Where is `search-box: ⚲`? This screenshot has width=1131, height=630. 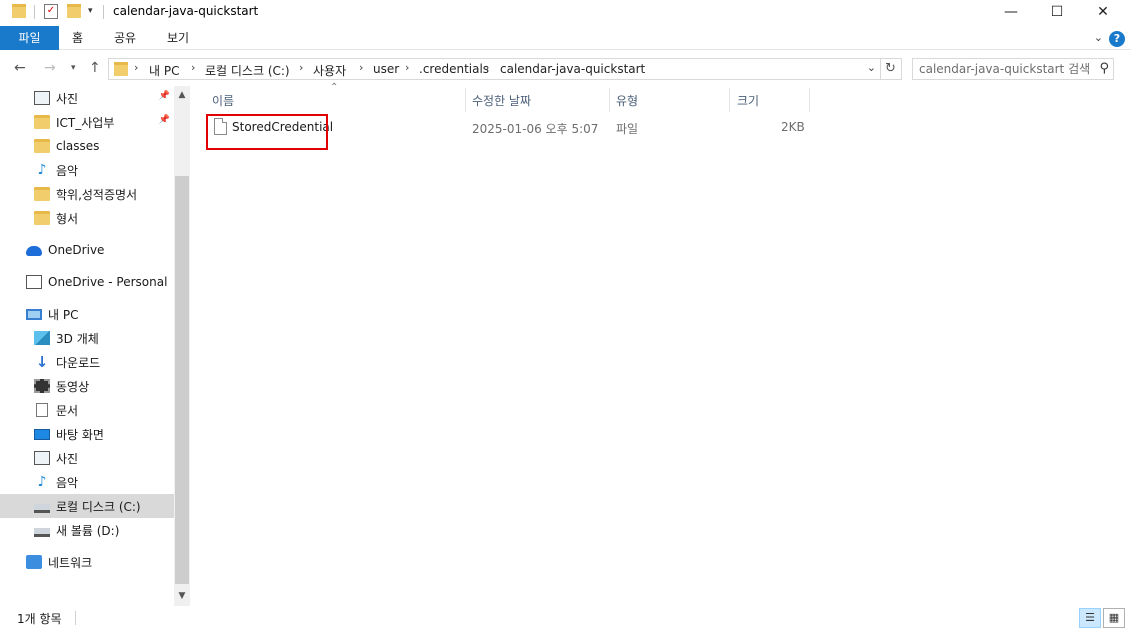 search-box: ⚲ is located at coordinates (1013, 69).